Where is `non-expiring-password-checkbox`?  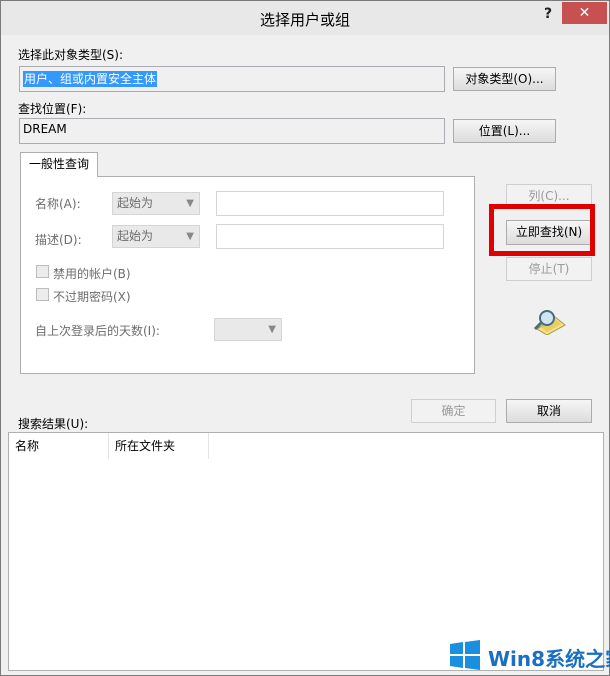 non-expiring-password-checkbox is located at coordinates (42, 294).